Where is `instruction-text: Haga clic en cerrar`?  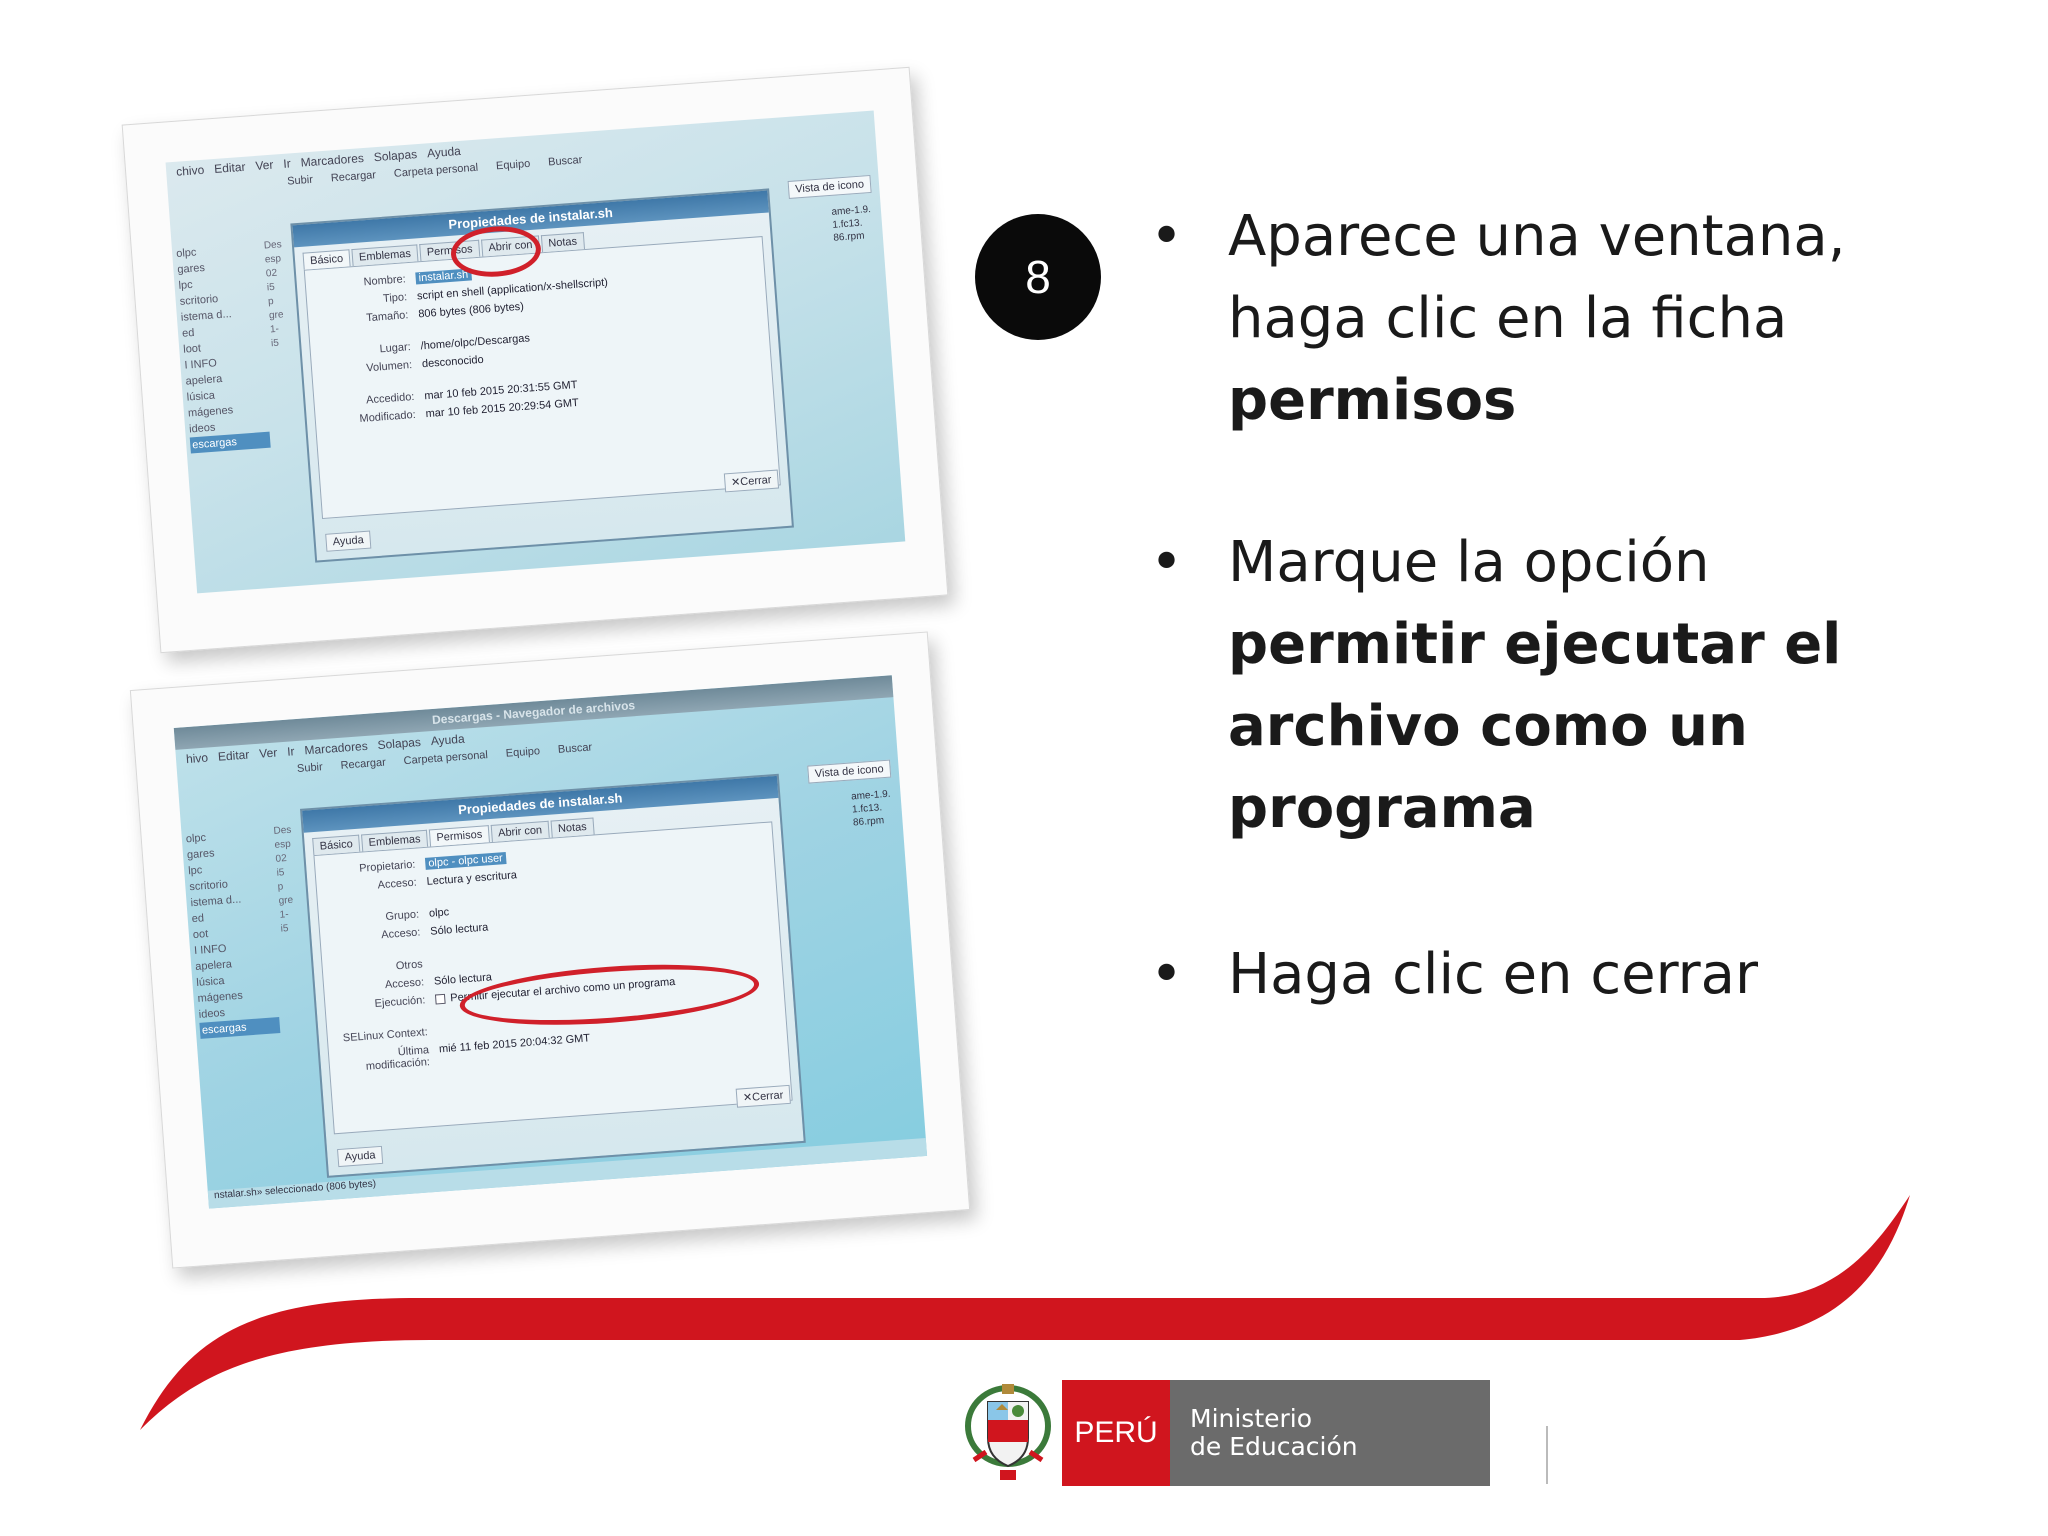
instruction-text: Haga clic en cerrar is located at coordinates (1493, 974).